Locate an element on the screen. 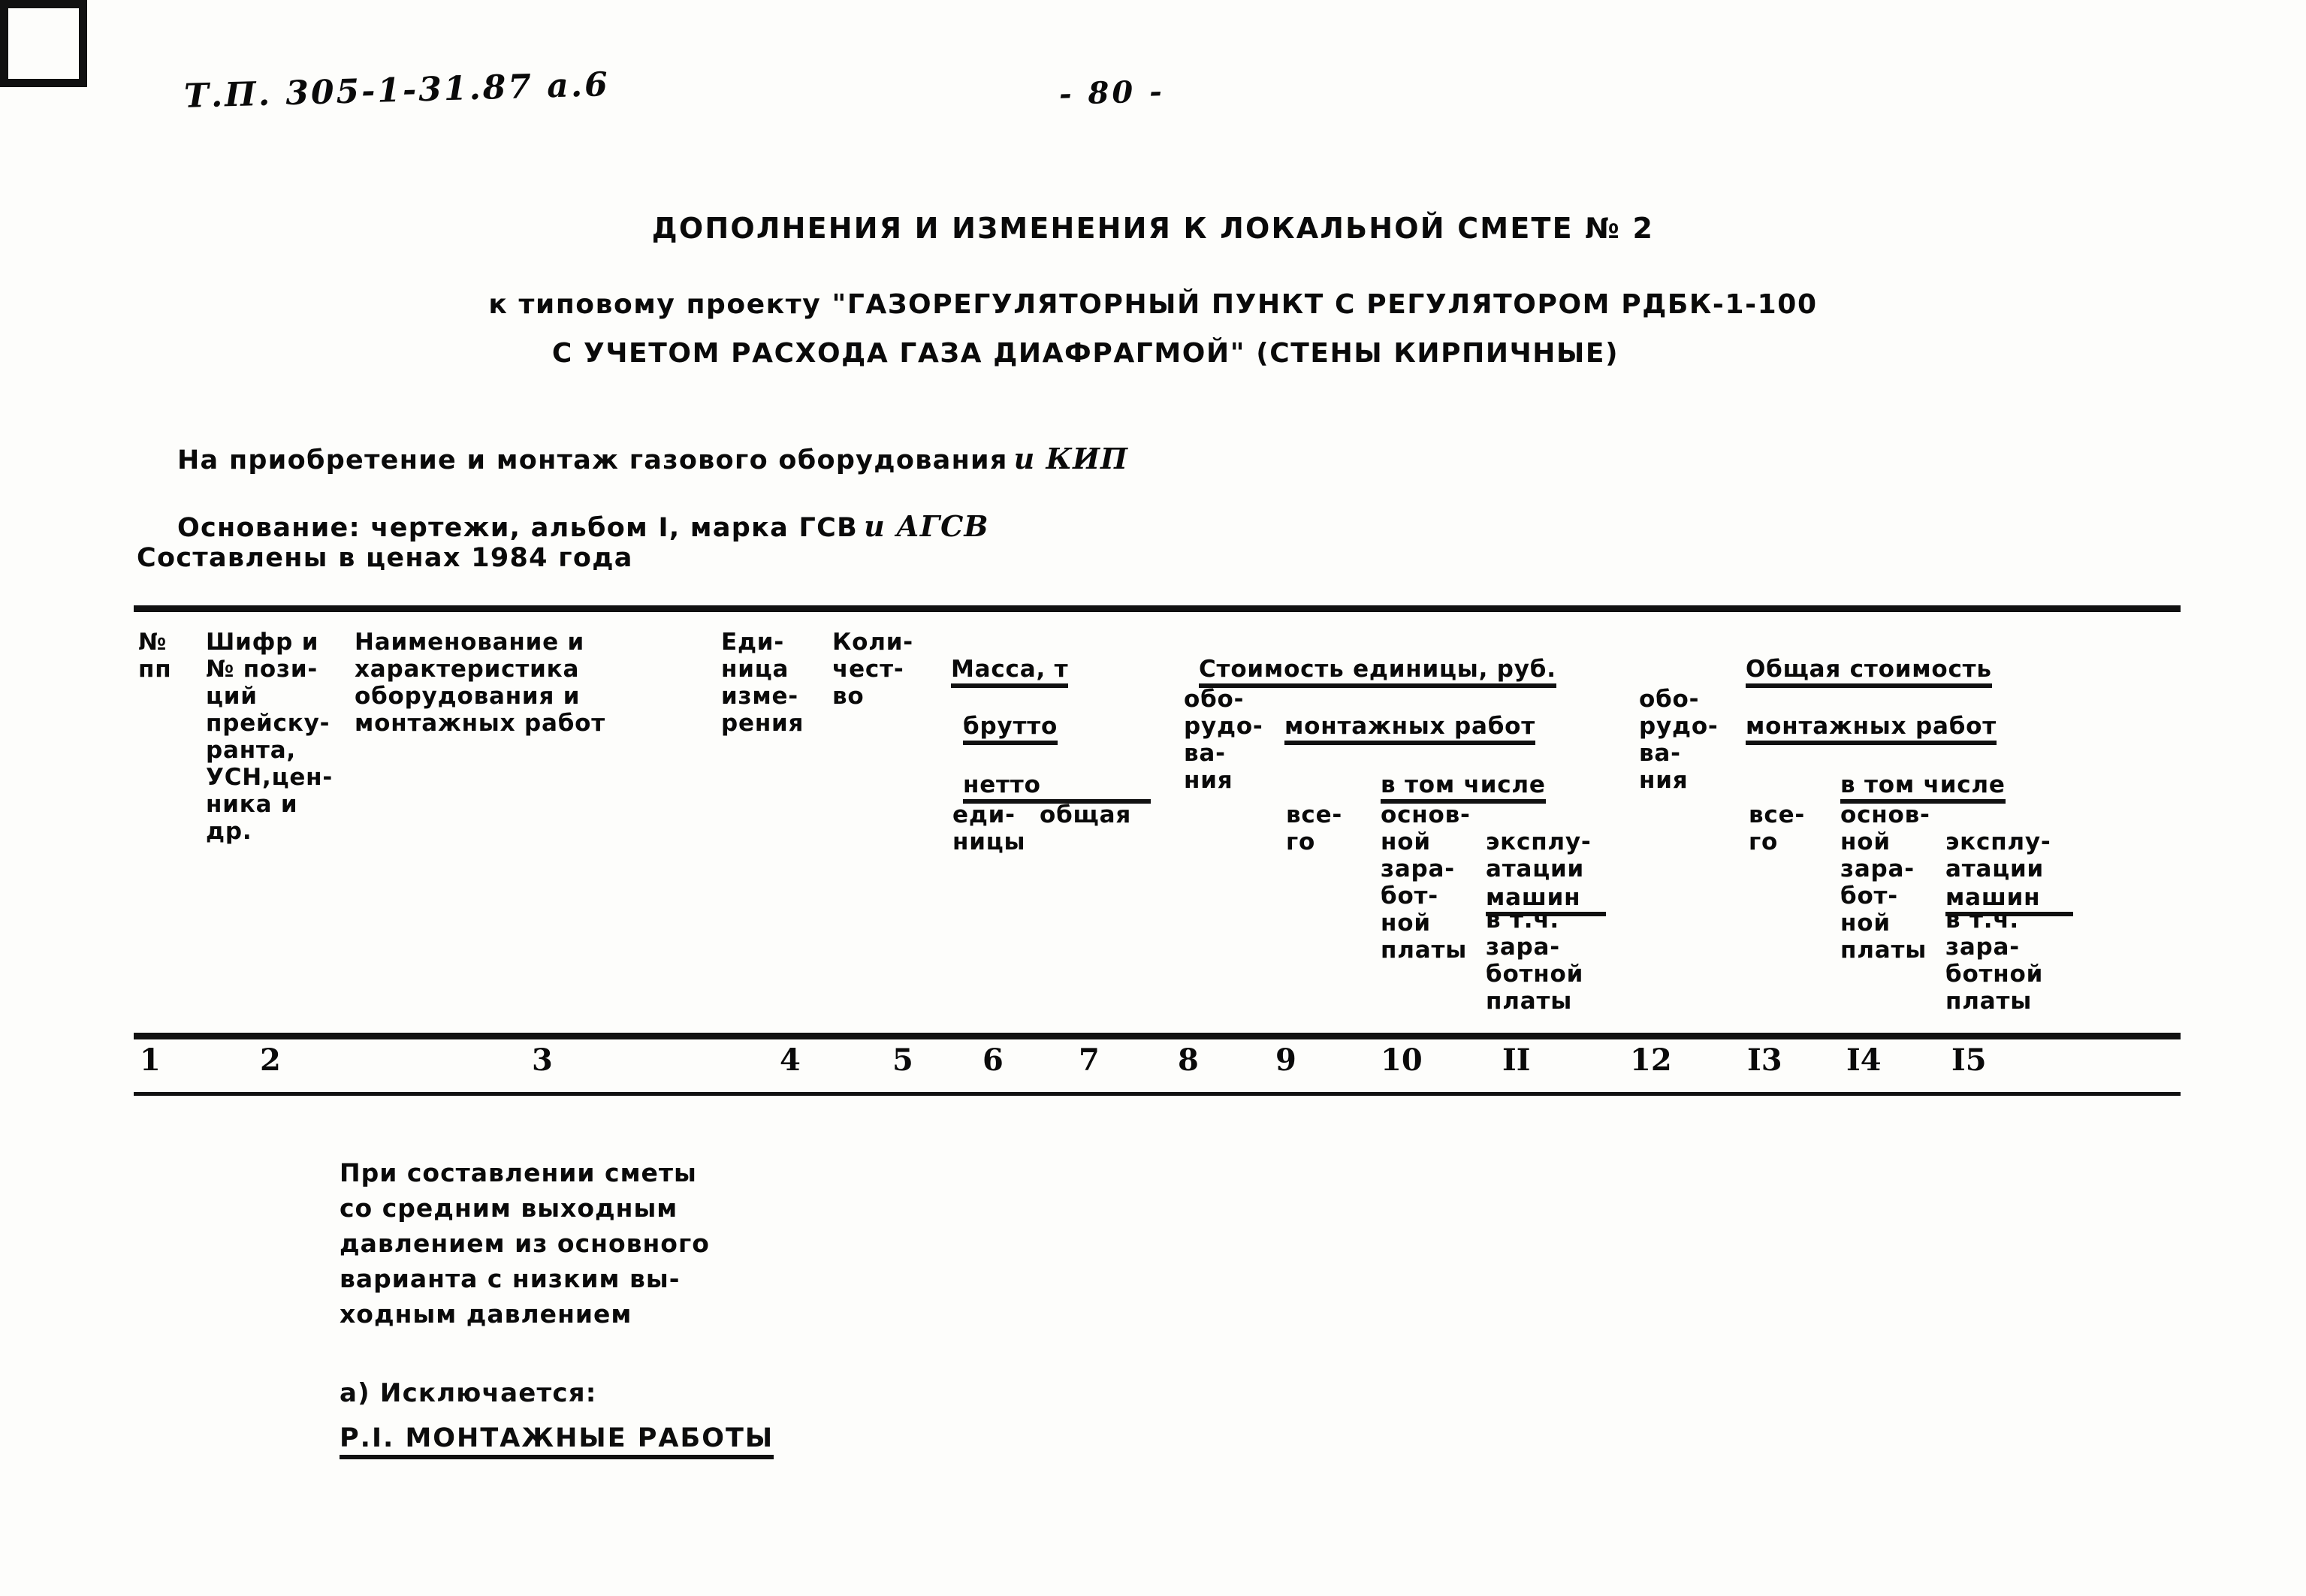  subheader-unit-cost-of-which: в том числе is located at coordinates (1463, 774).